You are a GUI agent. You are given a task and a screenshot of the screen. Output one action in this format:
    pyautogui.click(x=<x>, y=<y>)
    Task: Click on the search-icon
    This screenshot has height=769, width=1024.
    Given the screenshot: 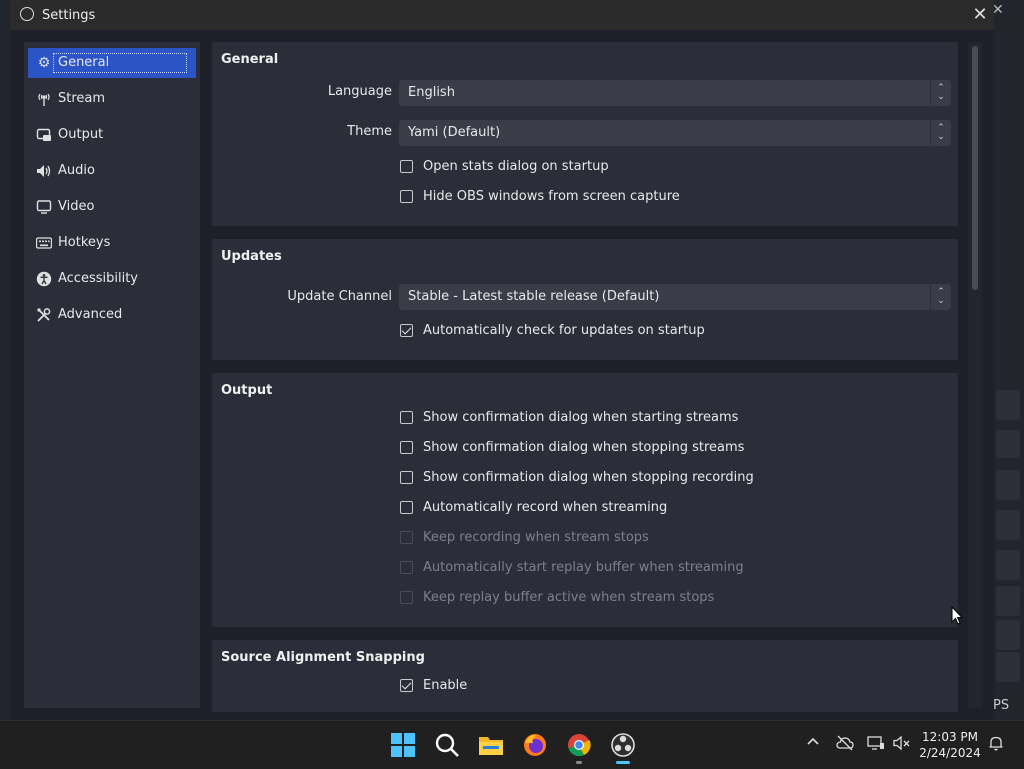 What is the action you would take?
    pyautogui.click(x=447, y=745)
    